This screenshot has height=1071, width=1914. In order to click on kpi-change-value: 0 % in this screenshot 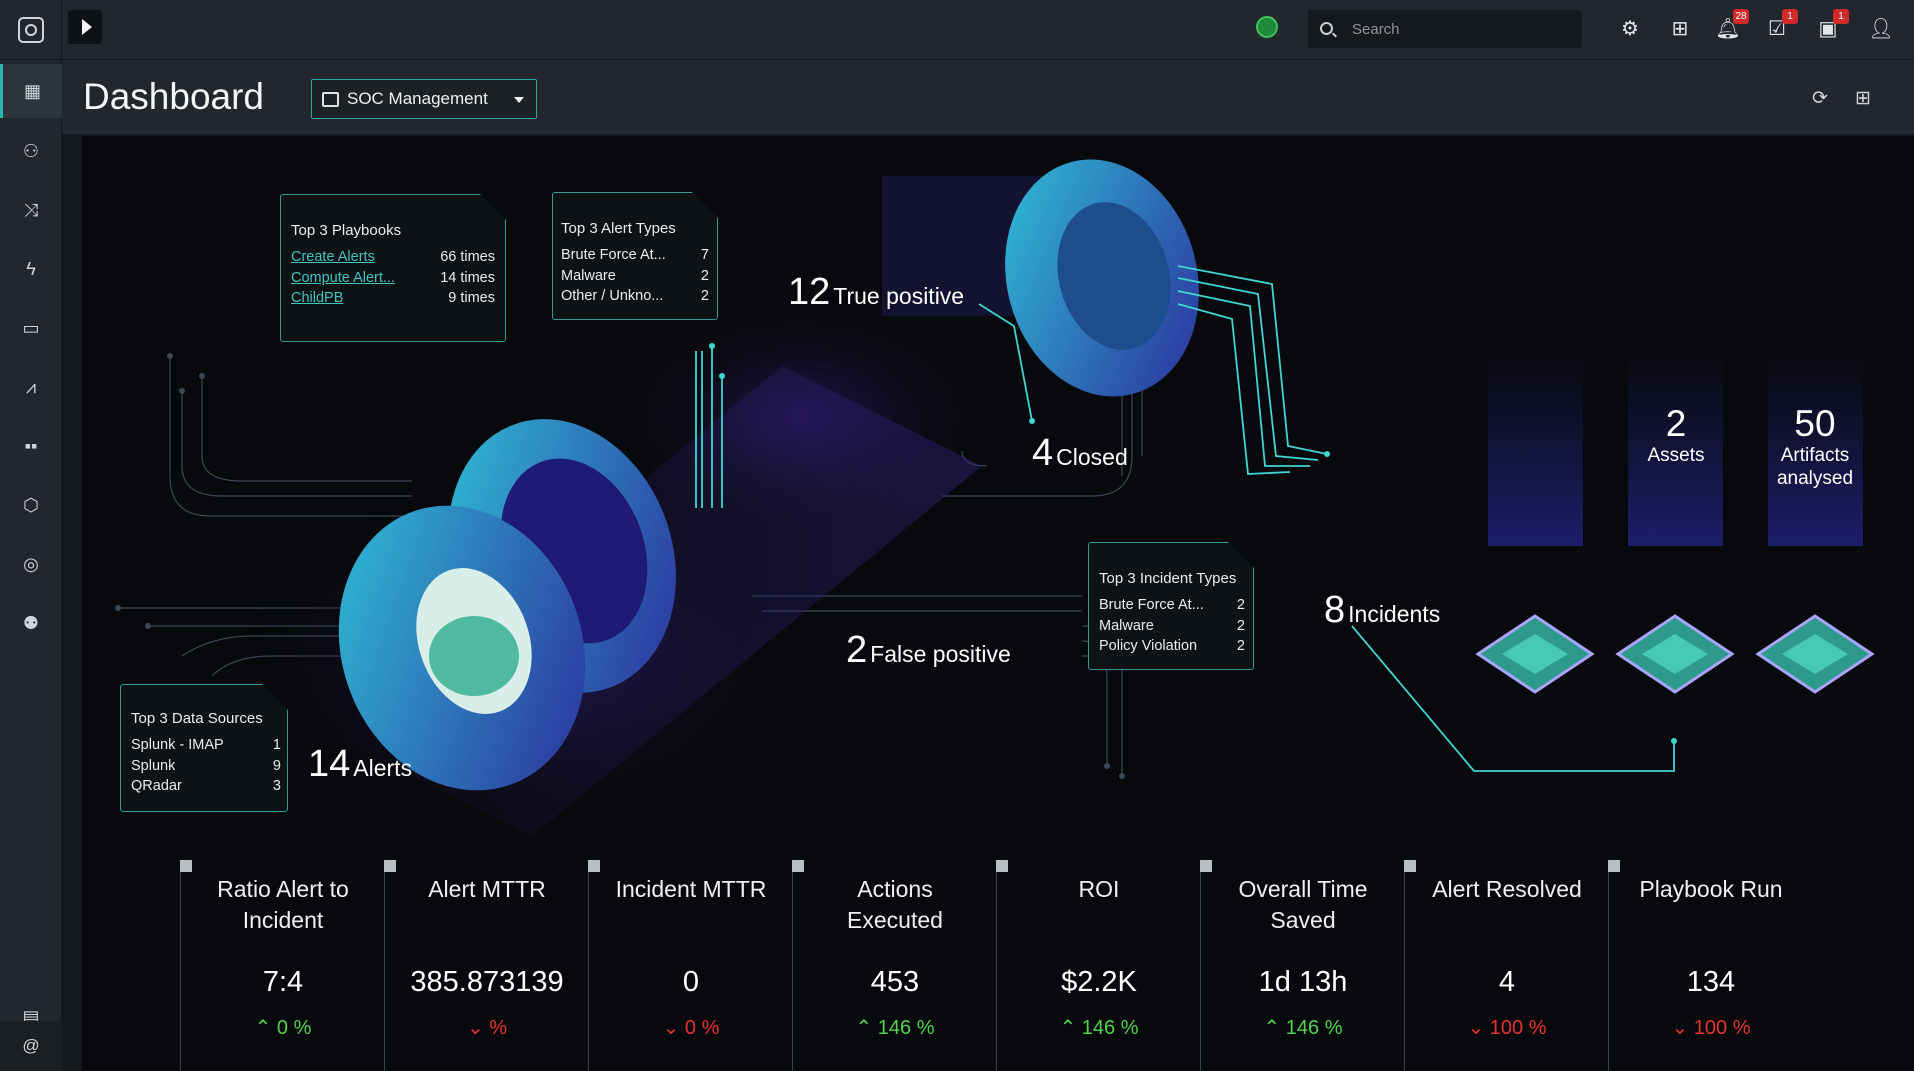, I will do `click(294, 1028)`.